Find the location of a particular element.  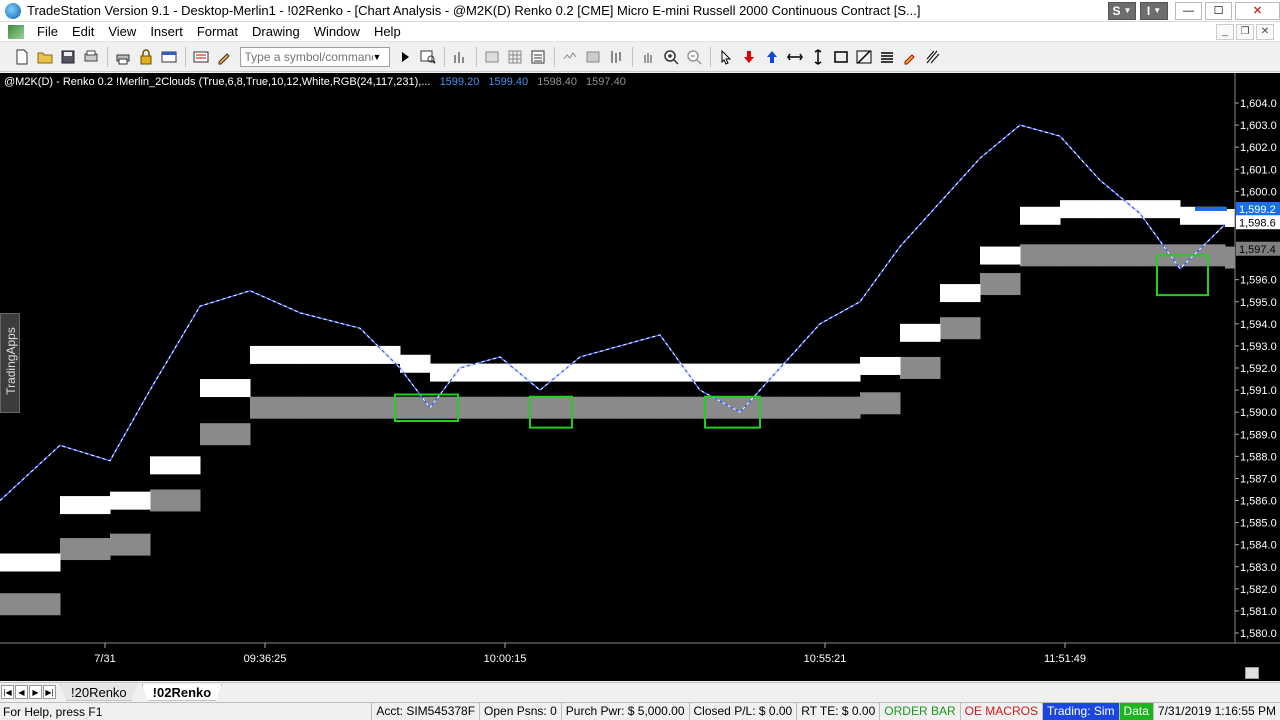

zoom-in-icon is located at coordinates (671, 57).